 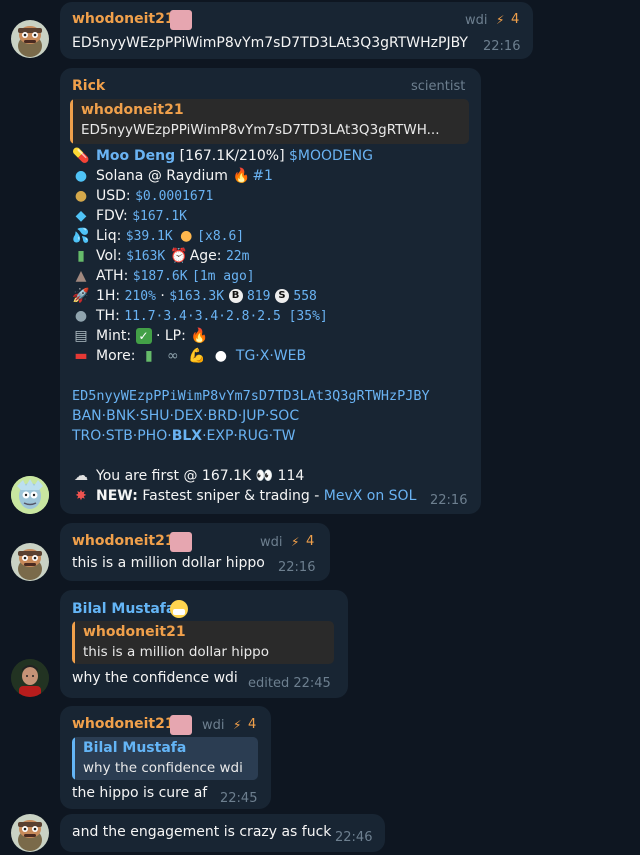 What do you see at coordinates (81, 236) in the screenshot?
I see `water-drops-icon: 💦` at bounding box center [81, 236].